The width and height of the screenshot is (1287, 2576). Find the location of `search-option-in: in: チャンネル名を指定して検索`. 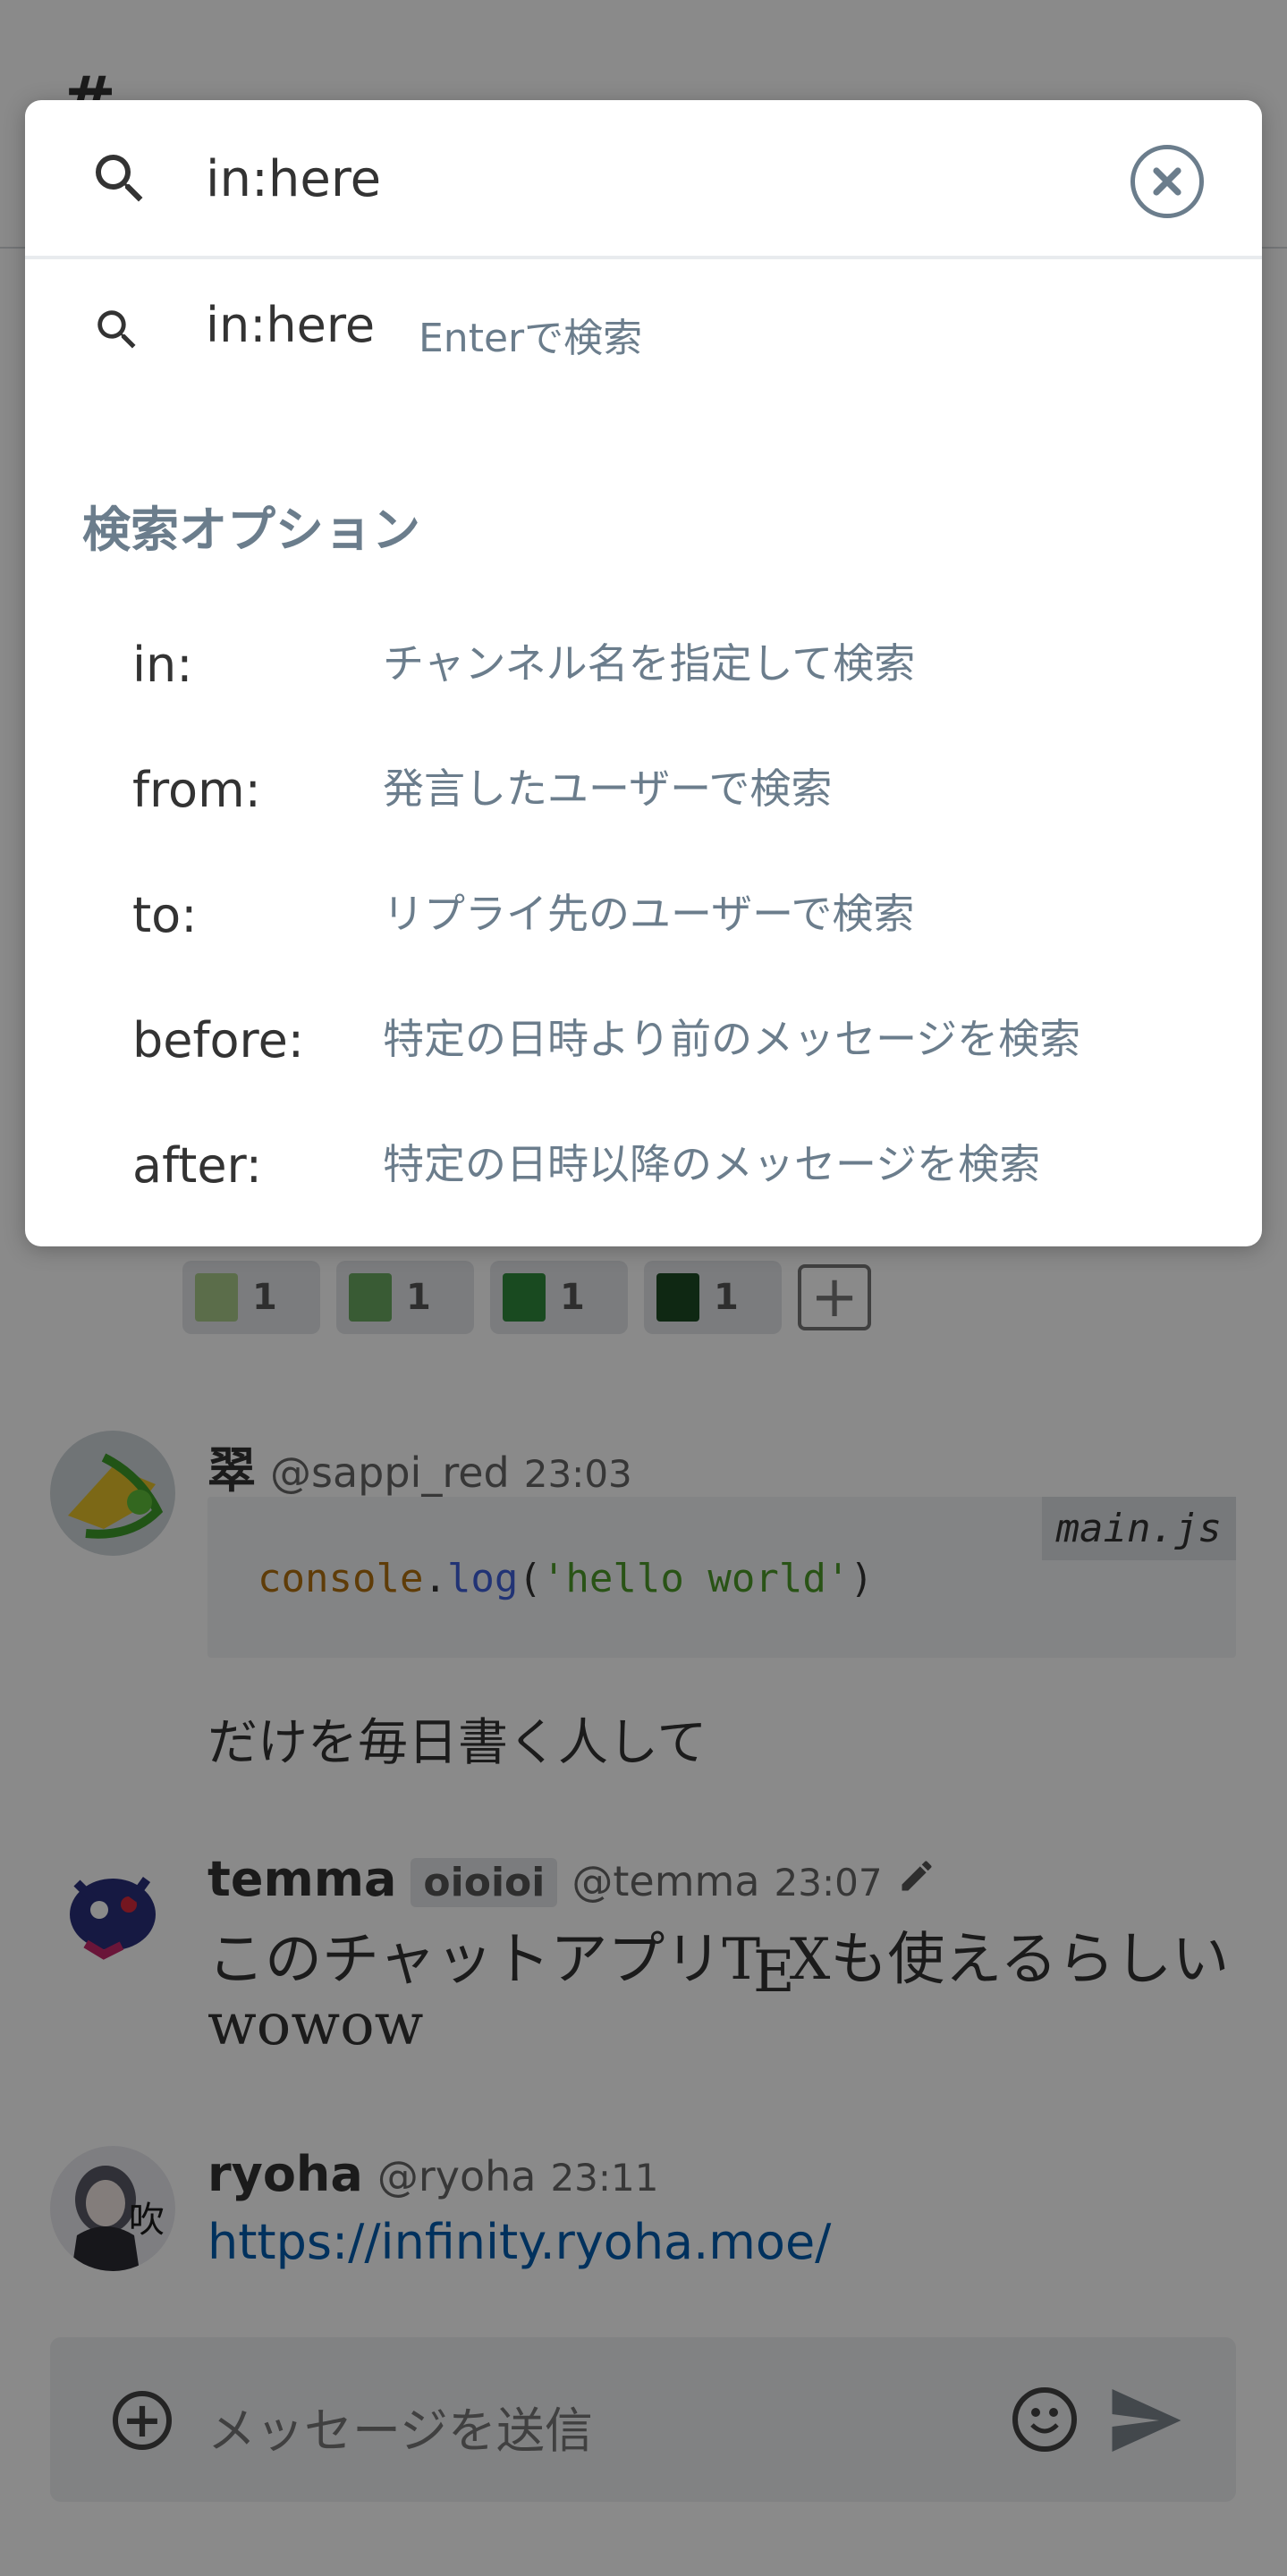

search-option-in: in: チャンネル名を指定して検索 is located at coordinates (643, 662).